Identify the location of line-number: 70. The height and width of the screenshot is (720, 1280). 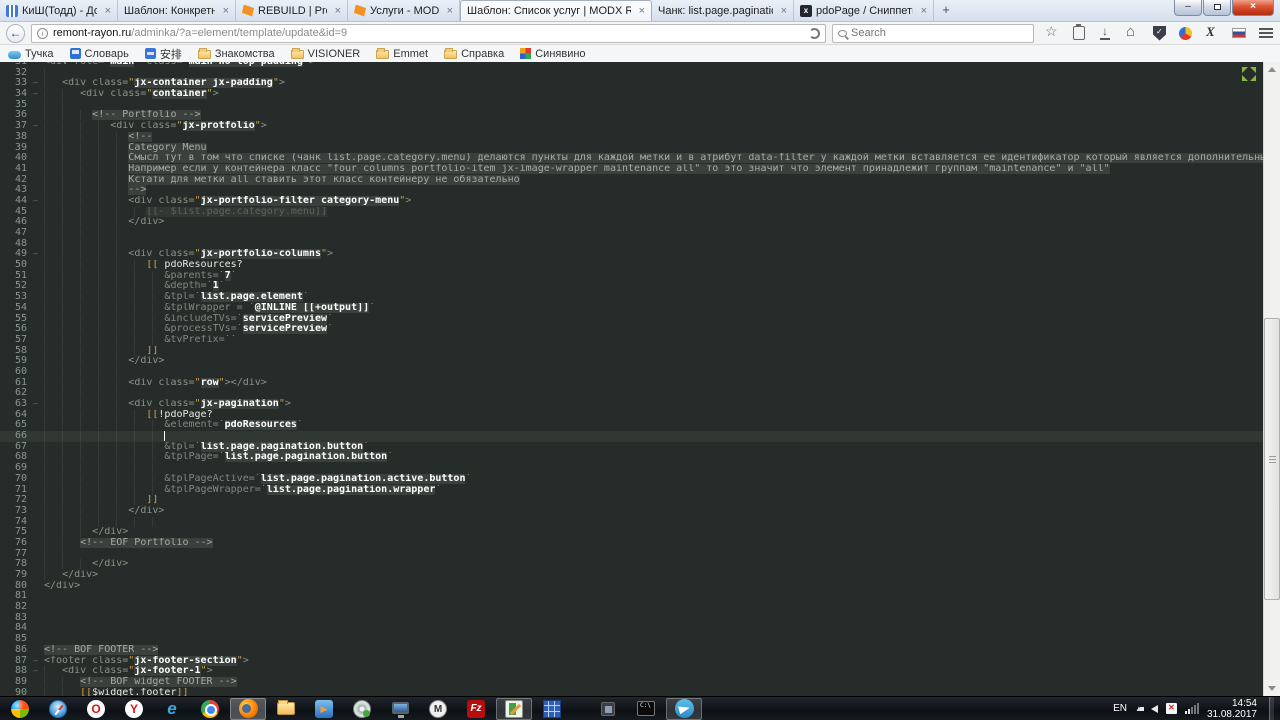
(15, 479).